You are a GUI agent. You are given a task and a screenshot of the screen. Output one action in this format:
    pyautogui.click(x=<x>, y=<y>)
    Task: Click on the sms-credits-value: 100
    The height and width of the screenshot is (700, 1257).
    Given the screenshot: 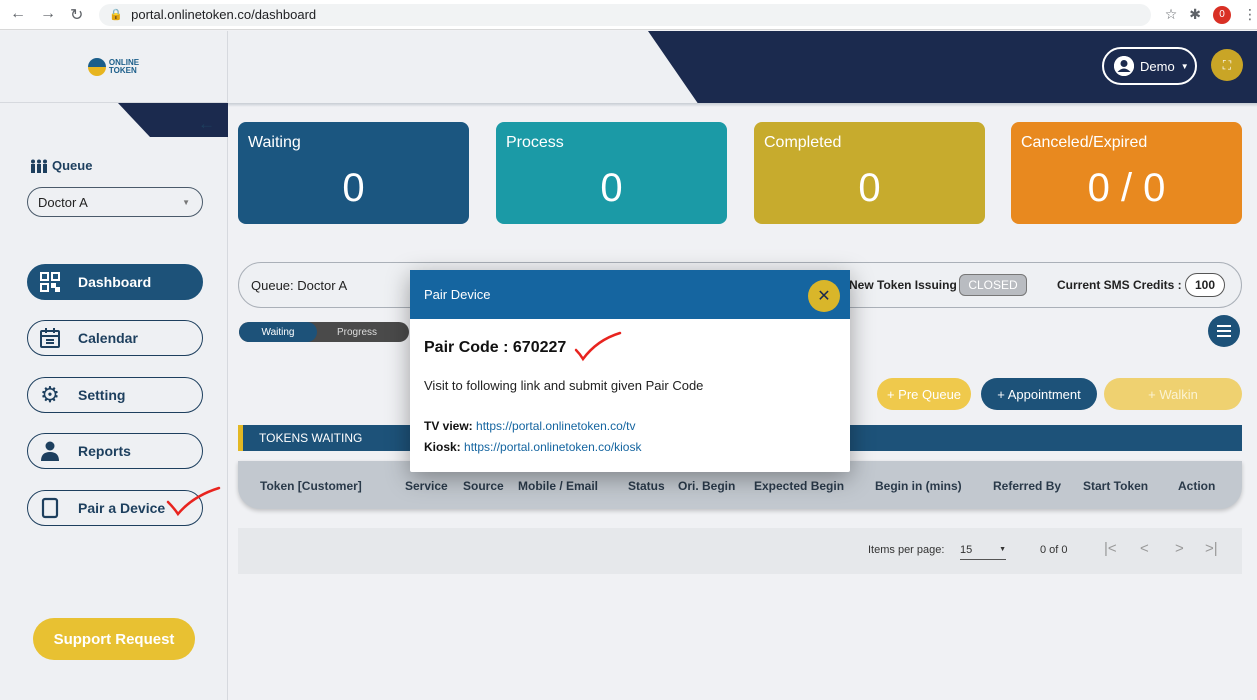 What is the action you would take?
    pyautogui.click(x=1205, y=285)
    